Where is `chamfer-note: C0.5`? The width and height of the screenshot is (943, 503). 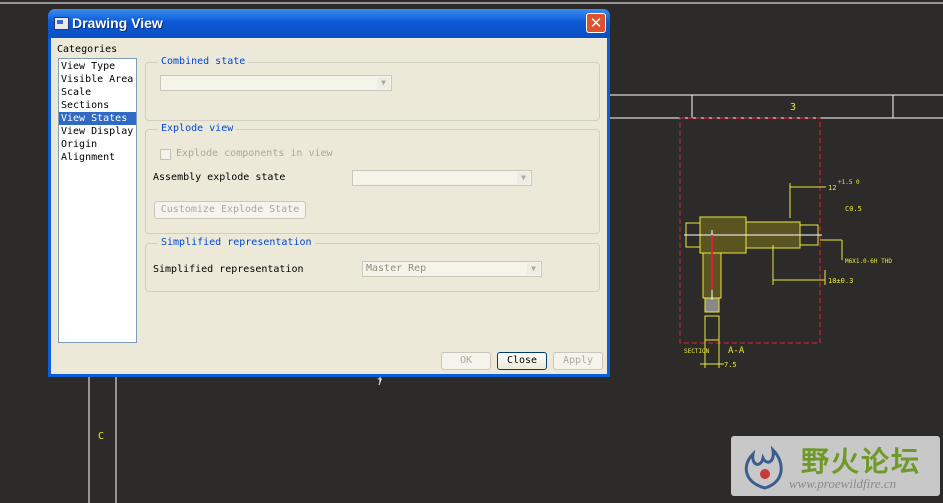 chamfer-note: C0.5 is located at coordinates (853, 209).